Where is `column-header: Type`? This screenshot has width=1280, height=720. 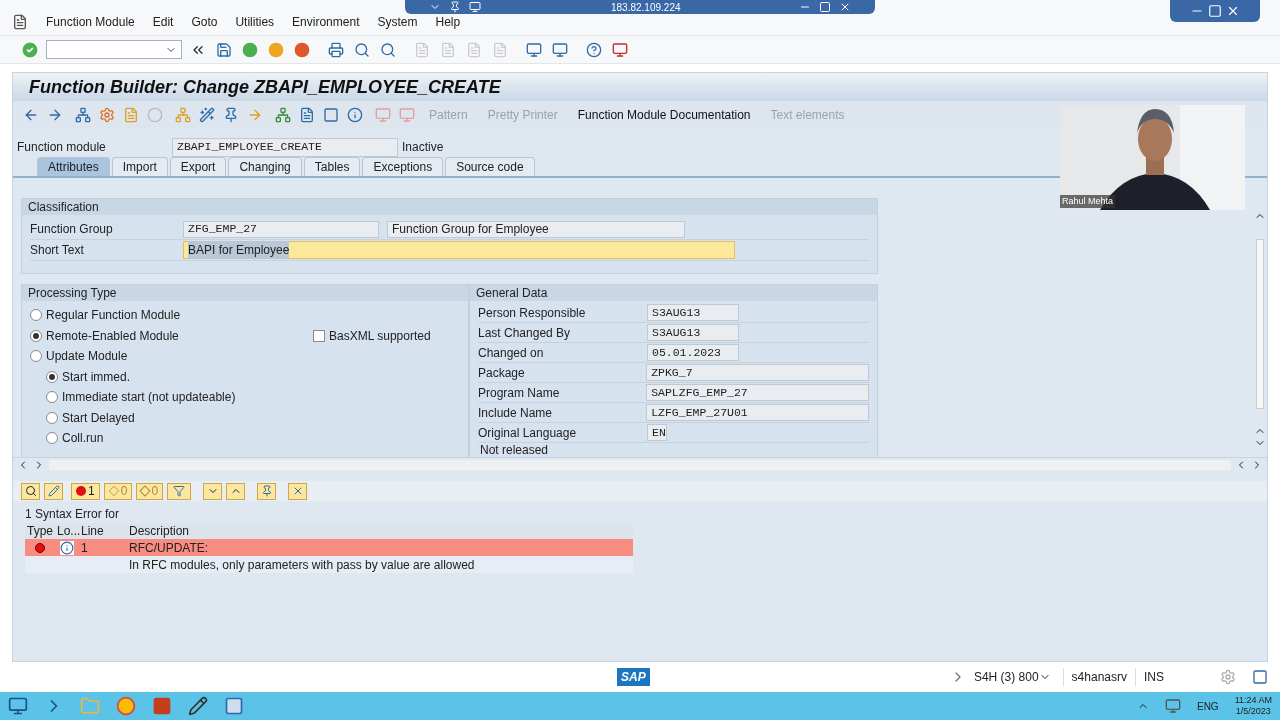
column-header: Type is located at coordinates (40, 531).